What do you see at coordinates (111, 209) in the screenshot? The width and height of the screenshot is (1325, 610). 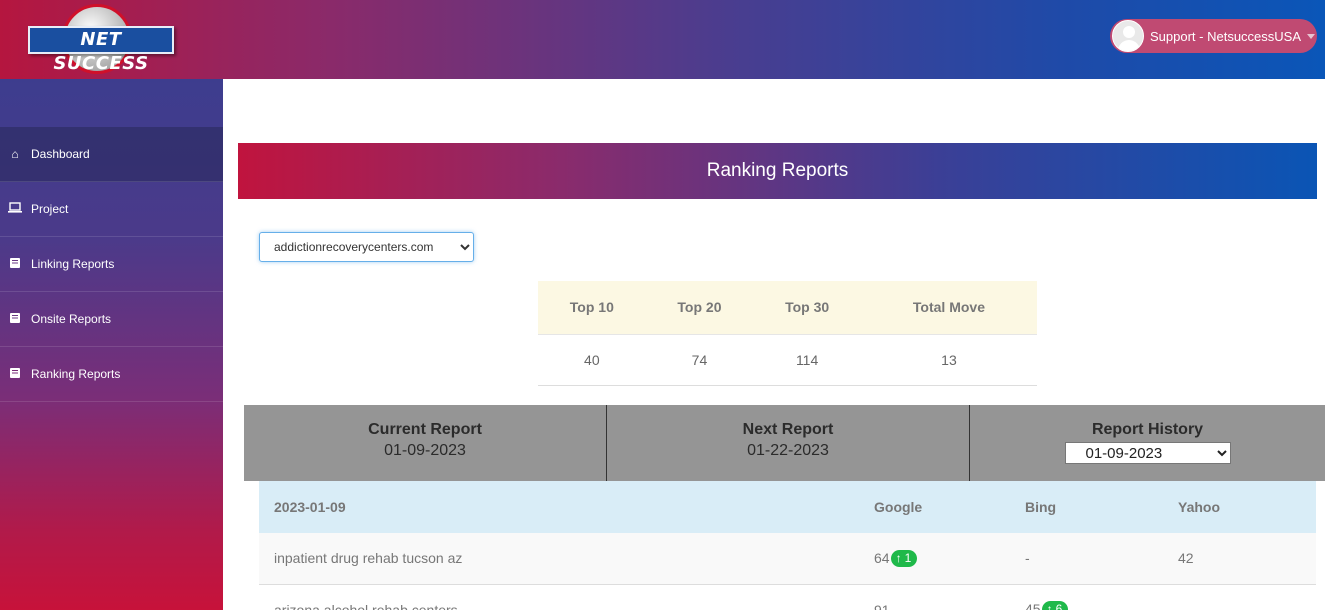 I see `sidebar-item-project: Project` at bounding box center [111, 209].